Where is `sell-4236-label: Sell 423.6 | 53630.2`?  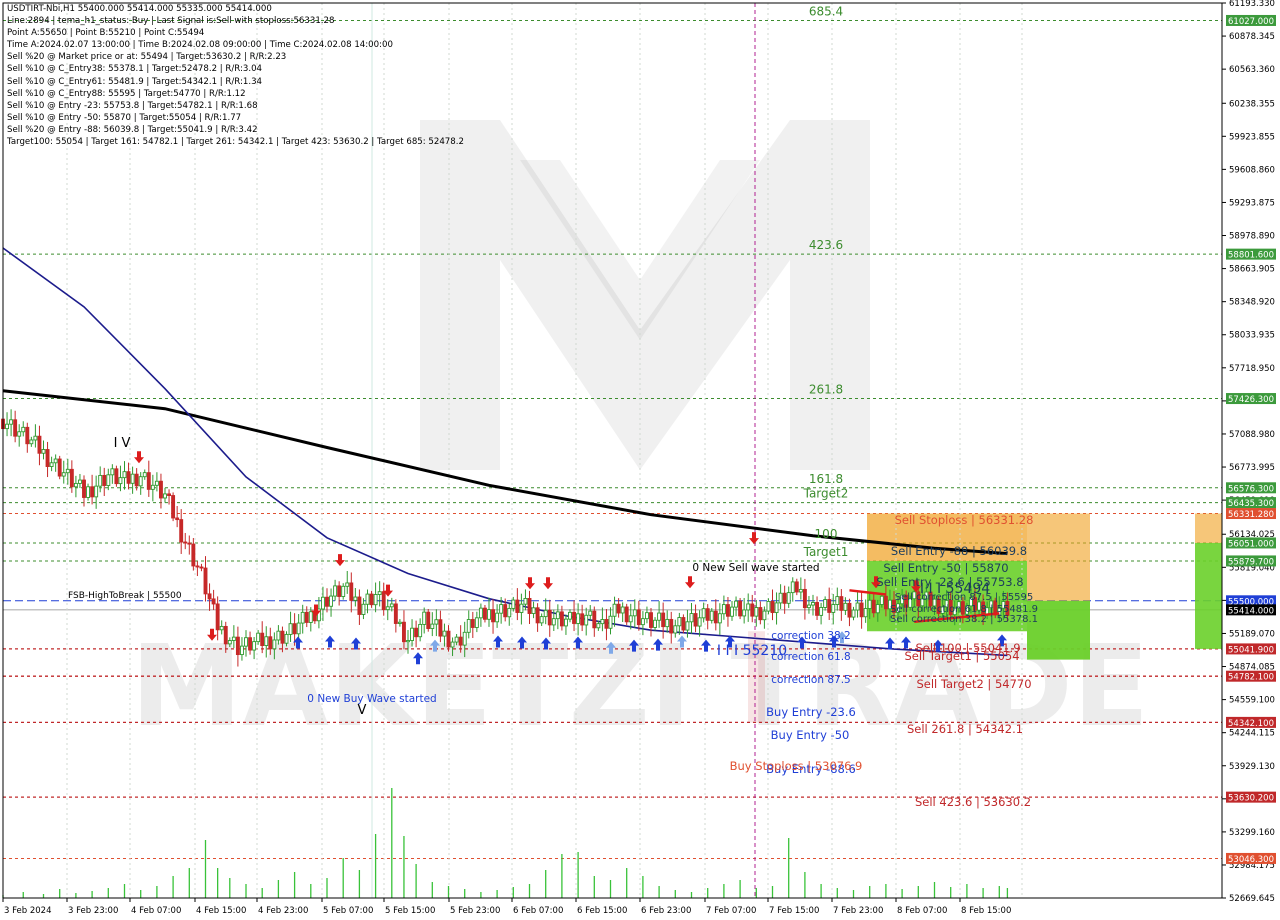
sell-4236-label: Sell 423.6 | 53630.2 is located at coordinates (973, 802).